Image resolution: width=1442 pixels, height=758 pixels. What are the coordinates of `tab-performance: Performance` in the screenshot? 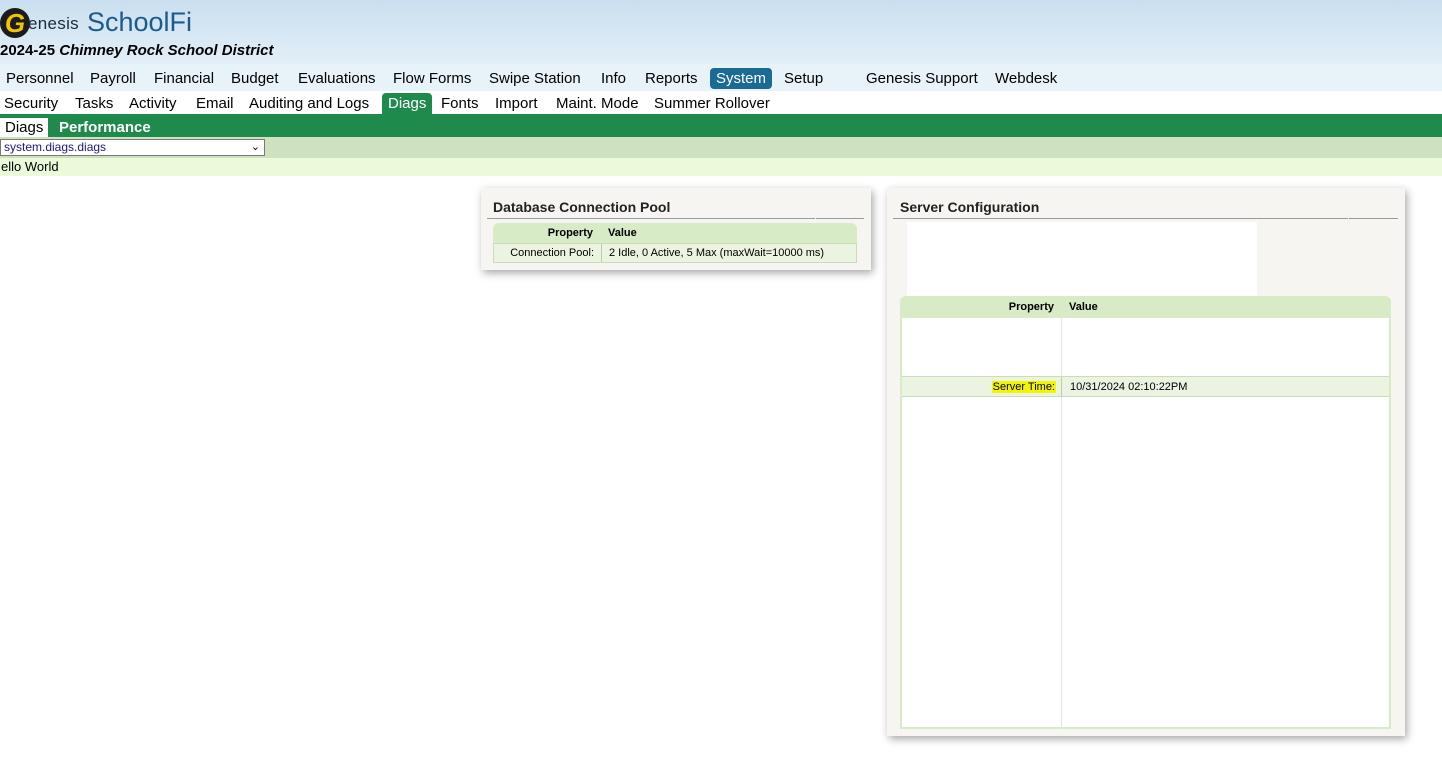 It's located at (105, 127).